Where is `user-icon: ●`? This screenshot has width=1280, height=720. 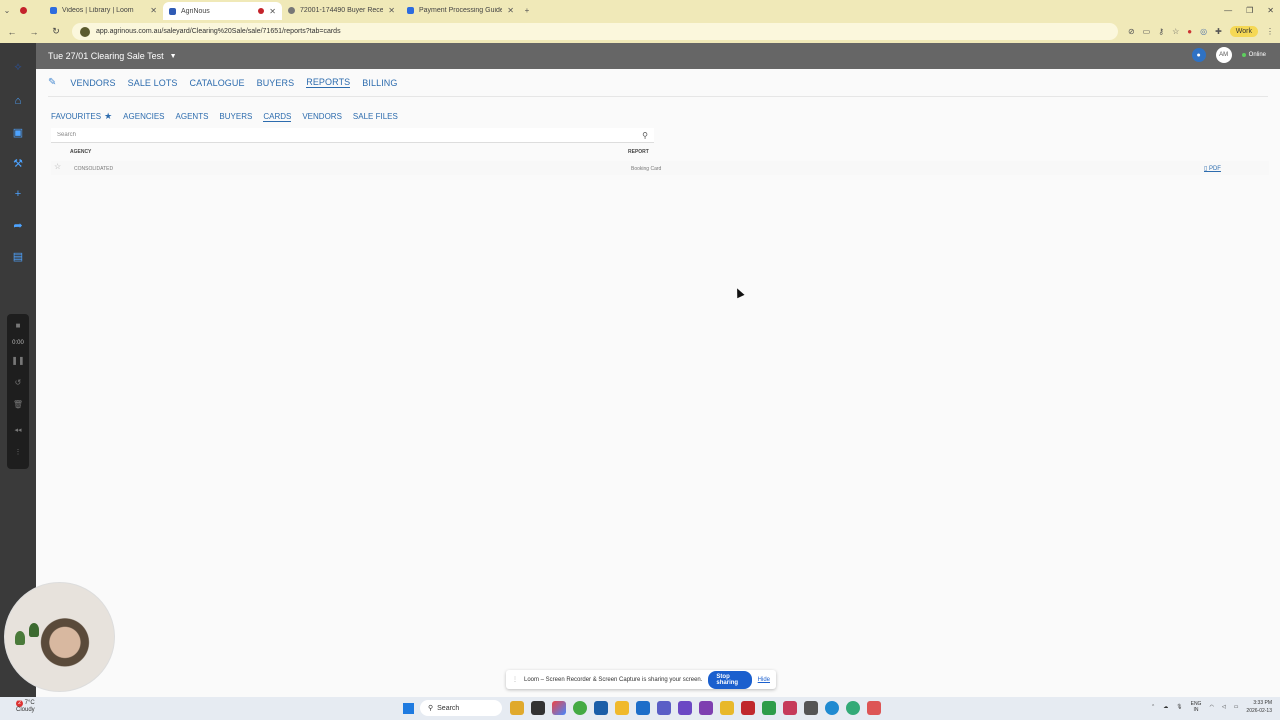
user-icon: ● is located at coordinates (1198, 55).